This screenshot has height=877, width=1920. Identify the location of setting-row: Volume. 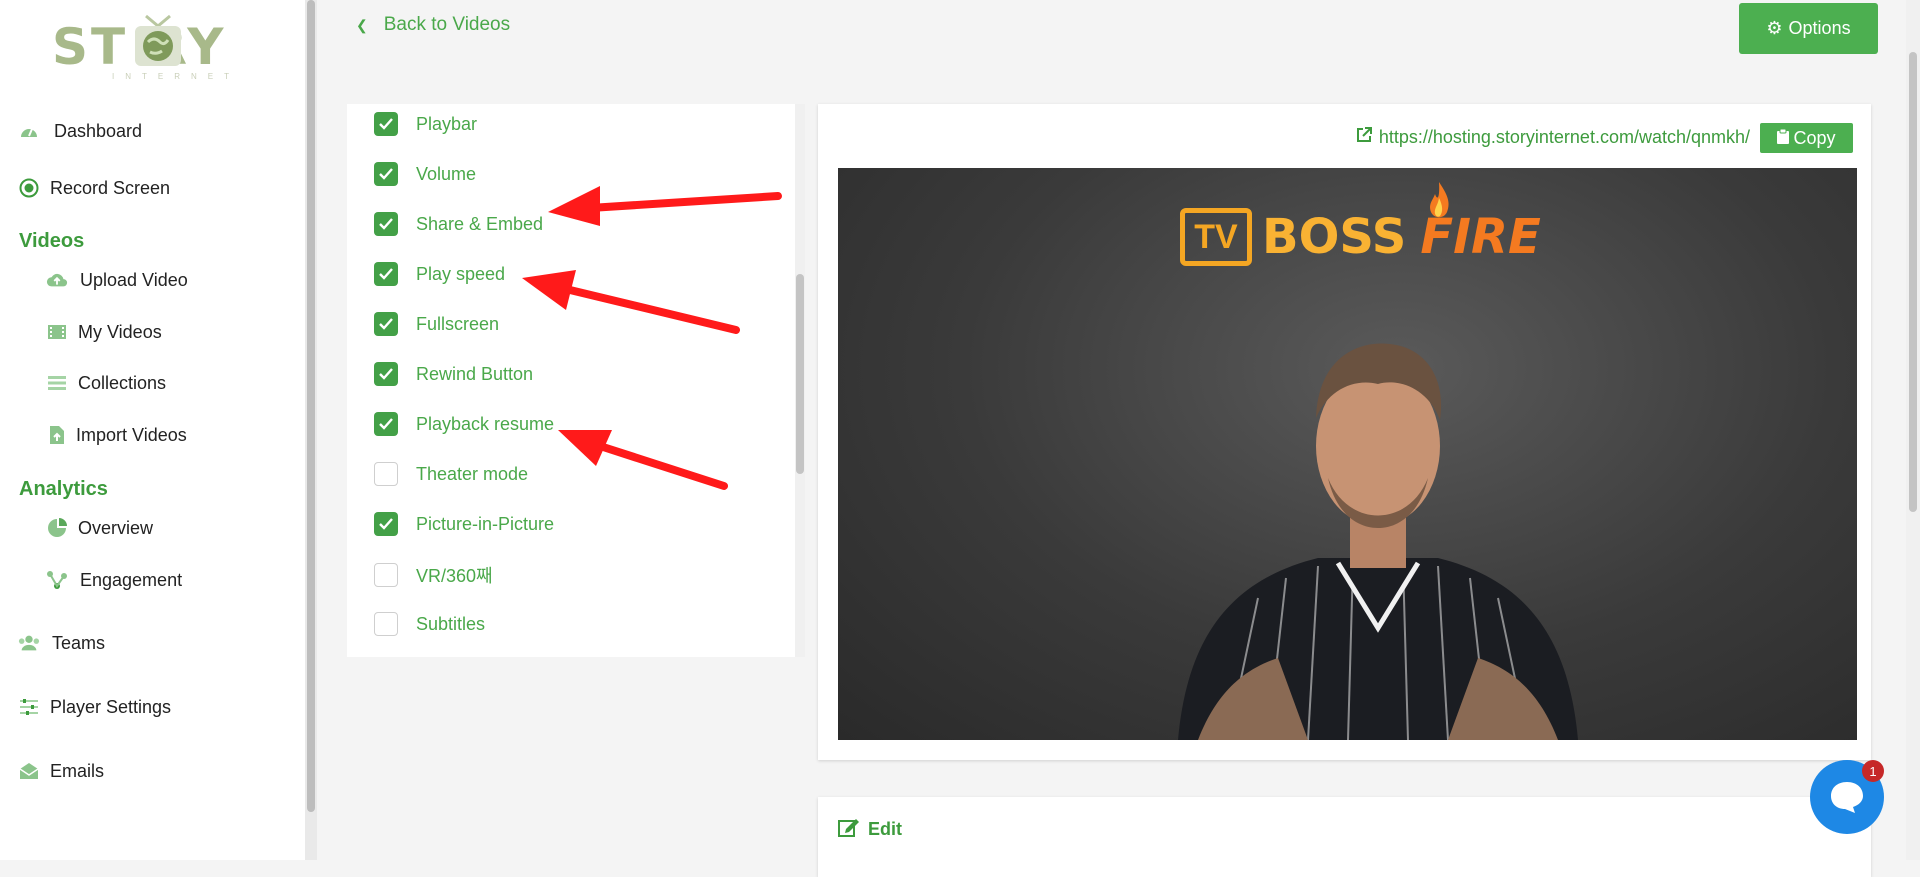
(425, 174).